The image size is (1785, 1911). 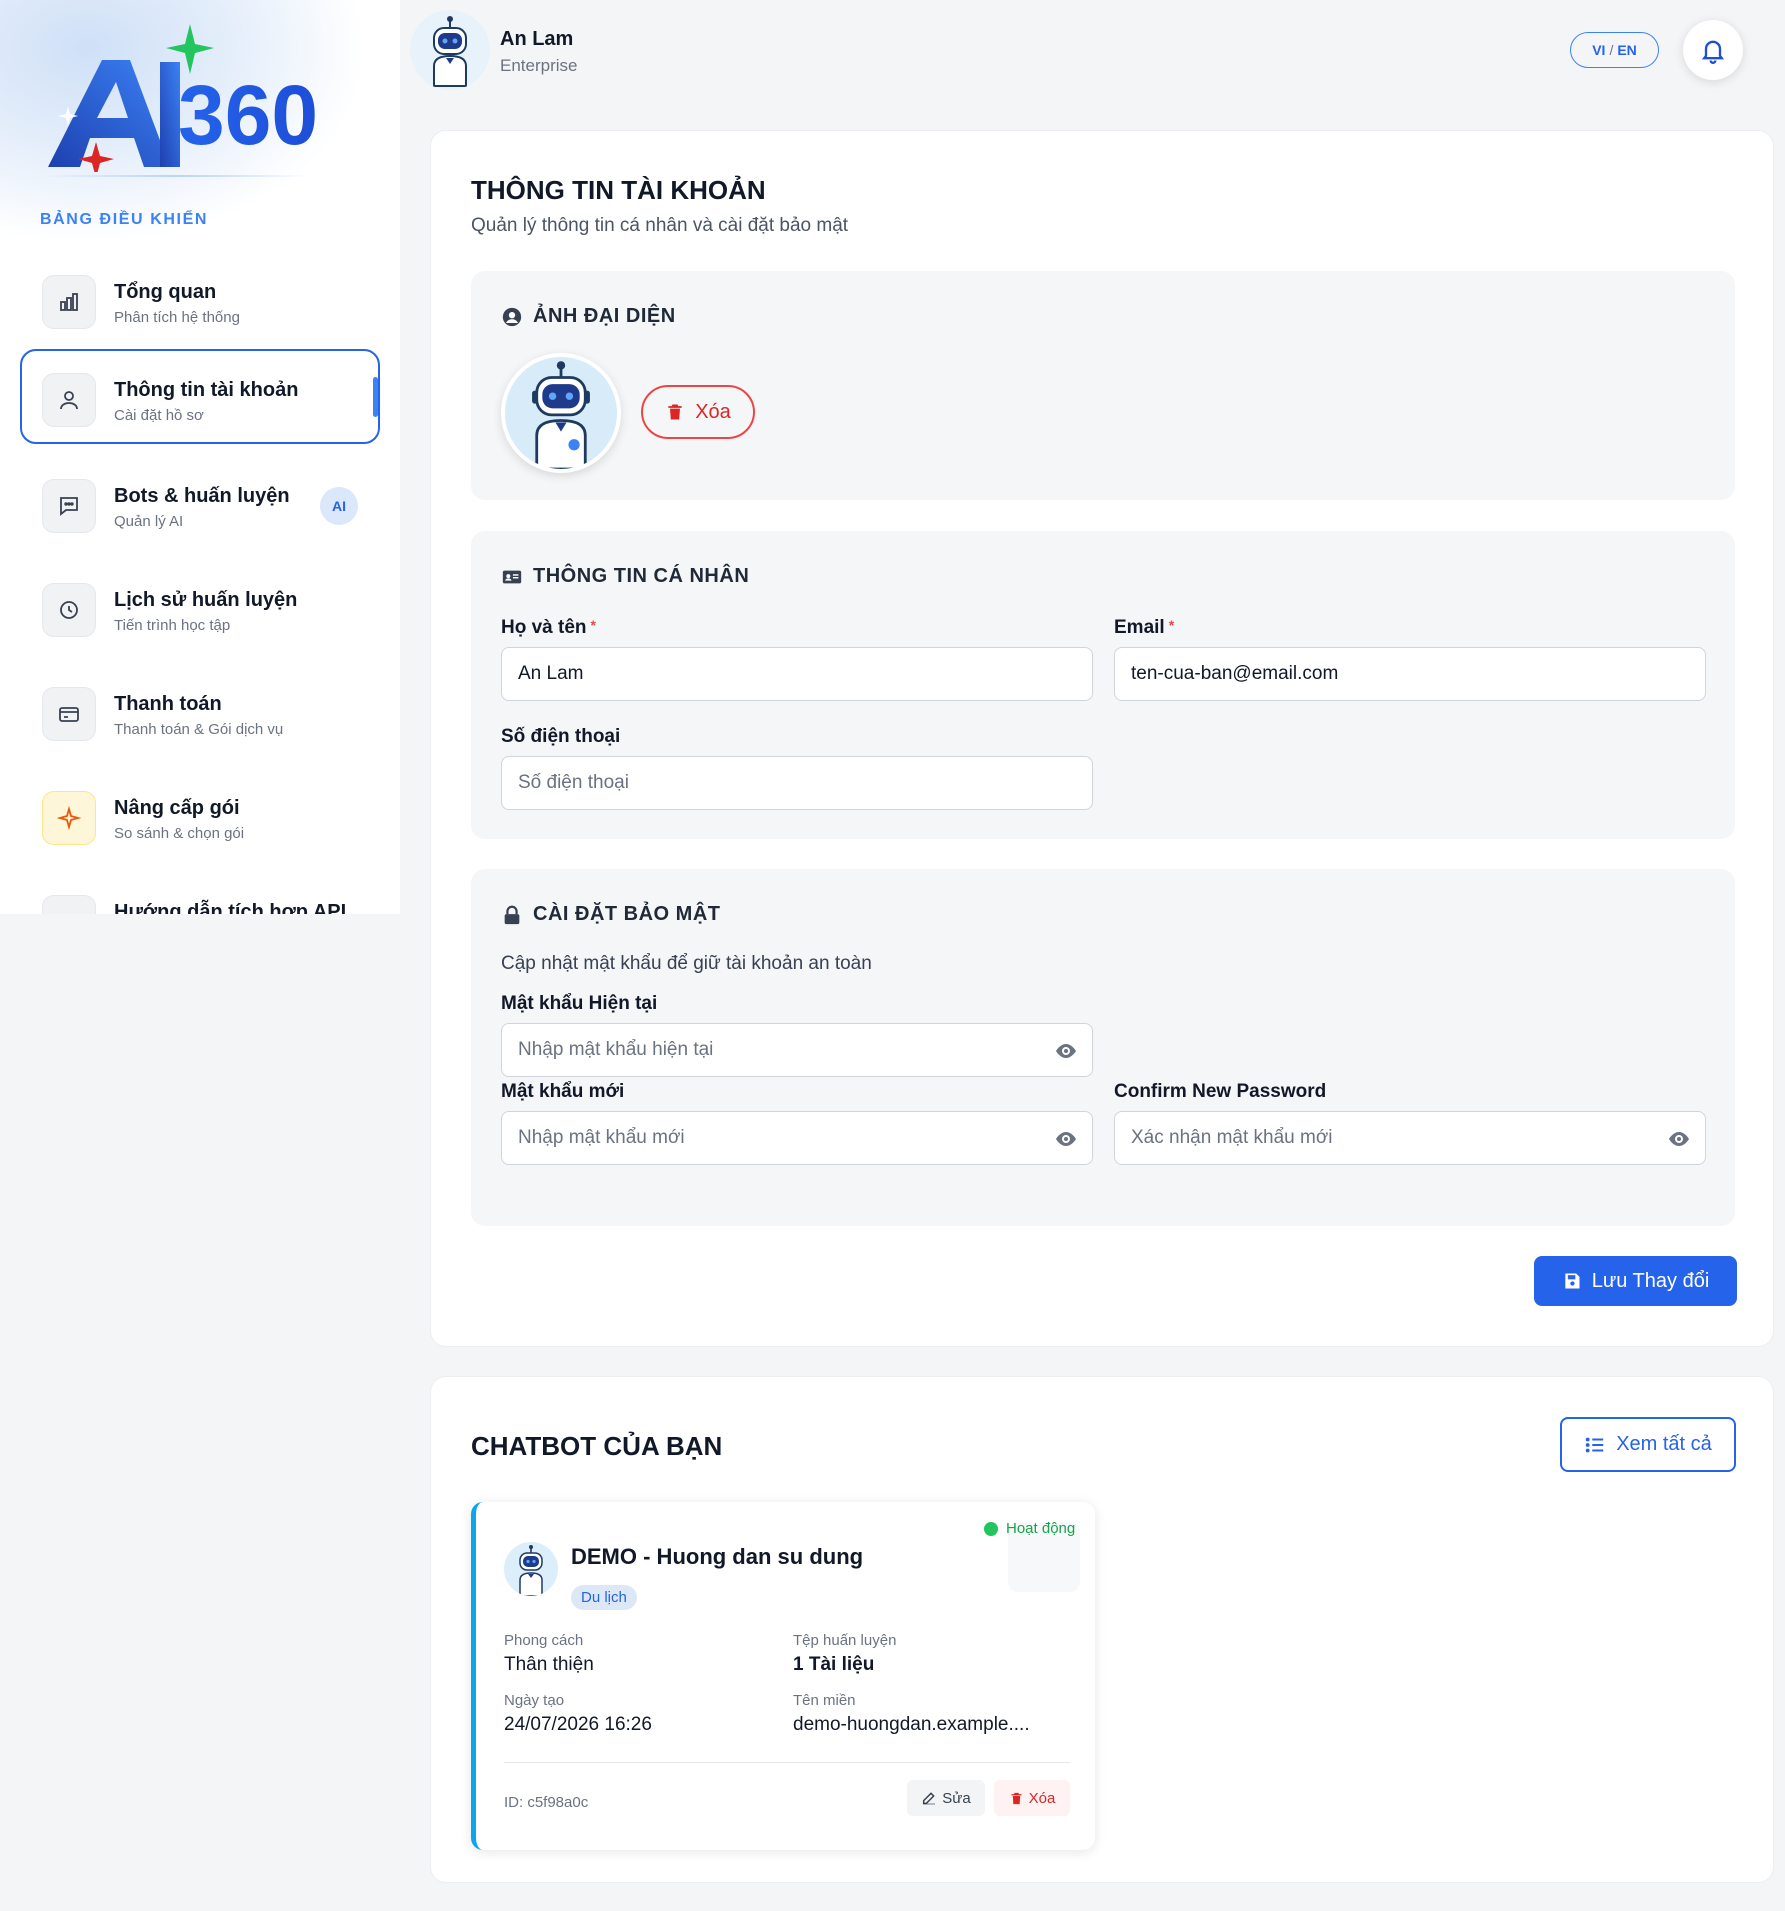 I want to click on sidebar-item-title: Thông tin tài khoản, so click(x=206, y=390).